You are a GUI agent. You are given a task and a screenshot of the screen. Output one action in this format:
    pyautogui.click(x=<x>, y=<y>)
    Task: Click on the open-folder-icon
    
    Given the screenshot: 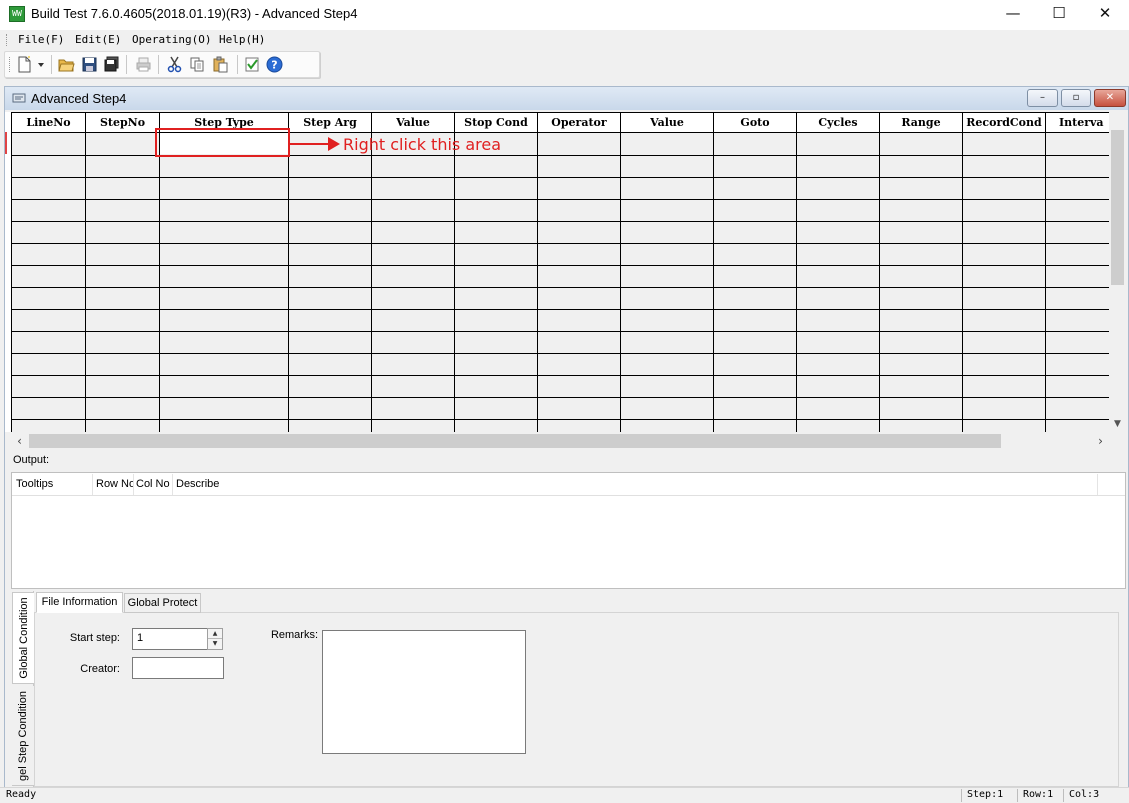 What is the action you would take?
    pyautogui.click(x=66, y=64)
    